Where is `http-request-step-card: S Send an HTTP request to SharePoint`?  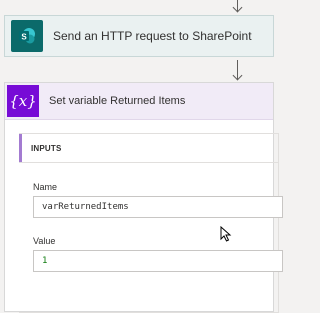 http-request-step-card: S Send an HTTP request to SharePoint is located at coordinates (139, 36).